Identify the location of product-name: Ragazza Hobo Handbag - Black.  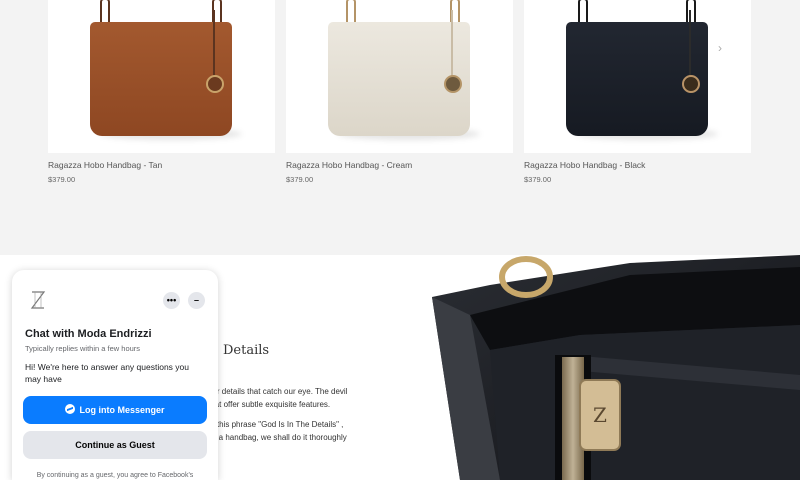
(584, 165).